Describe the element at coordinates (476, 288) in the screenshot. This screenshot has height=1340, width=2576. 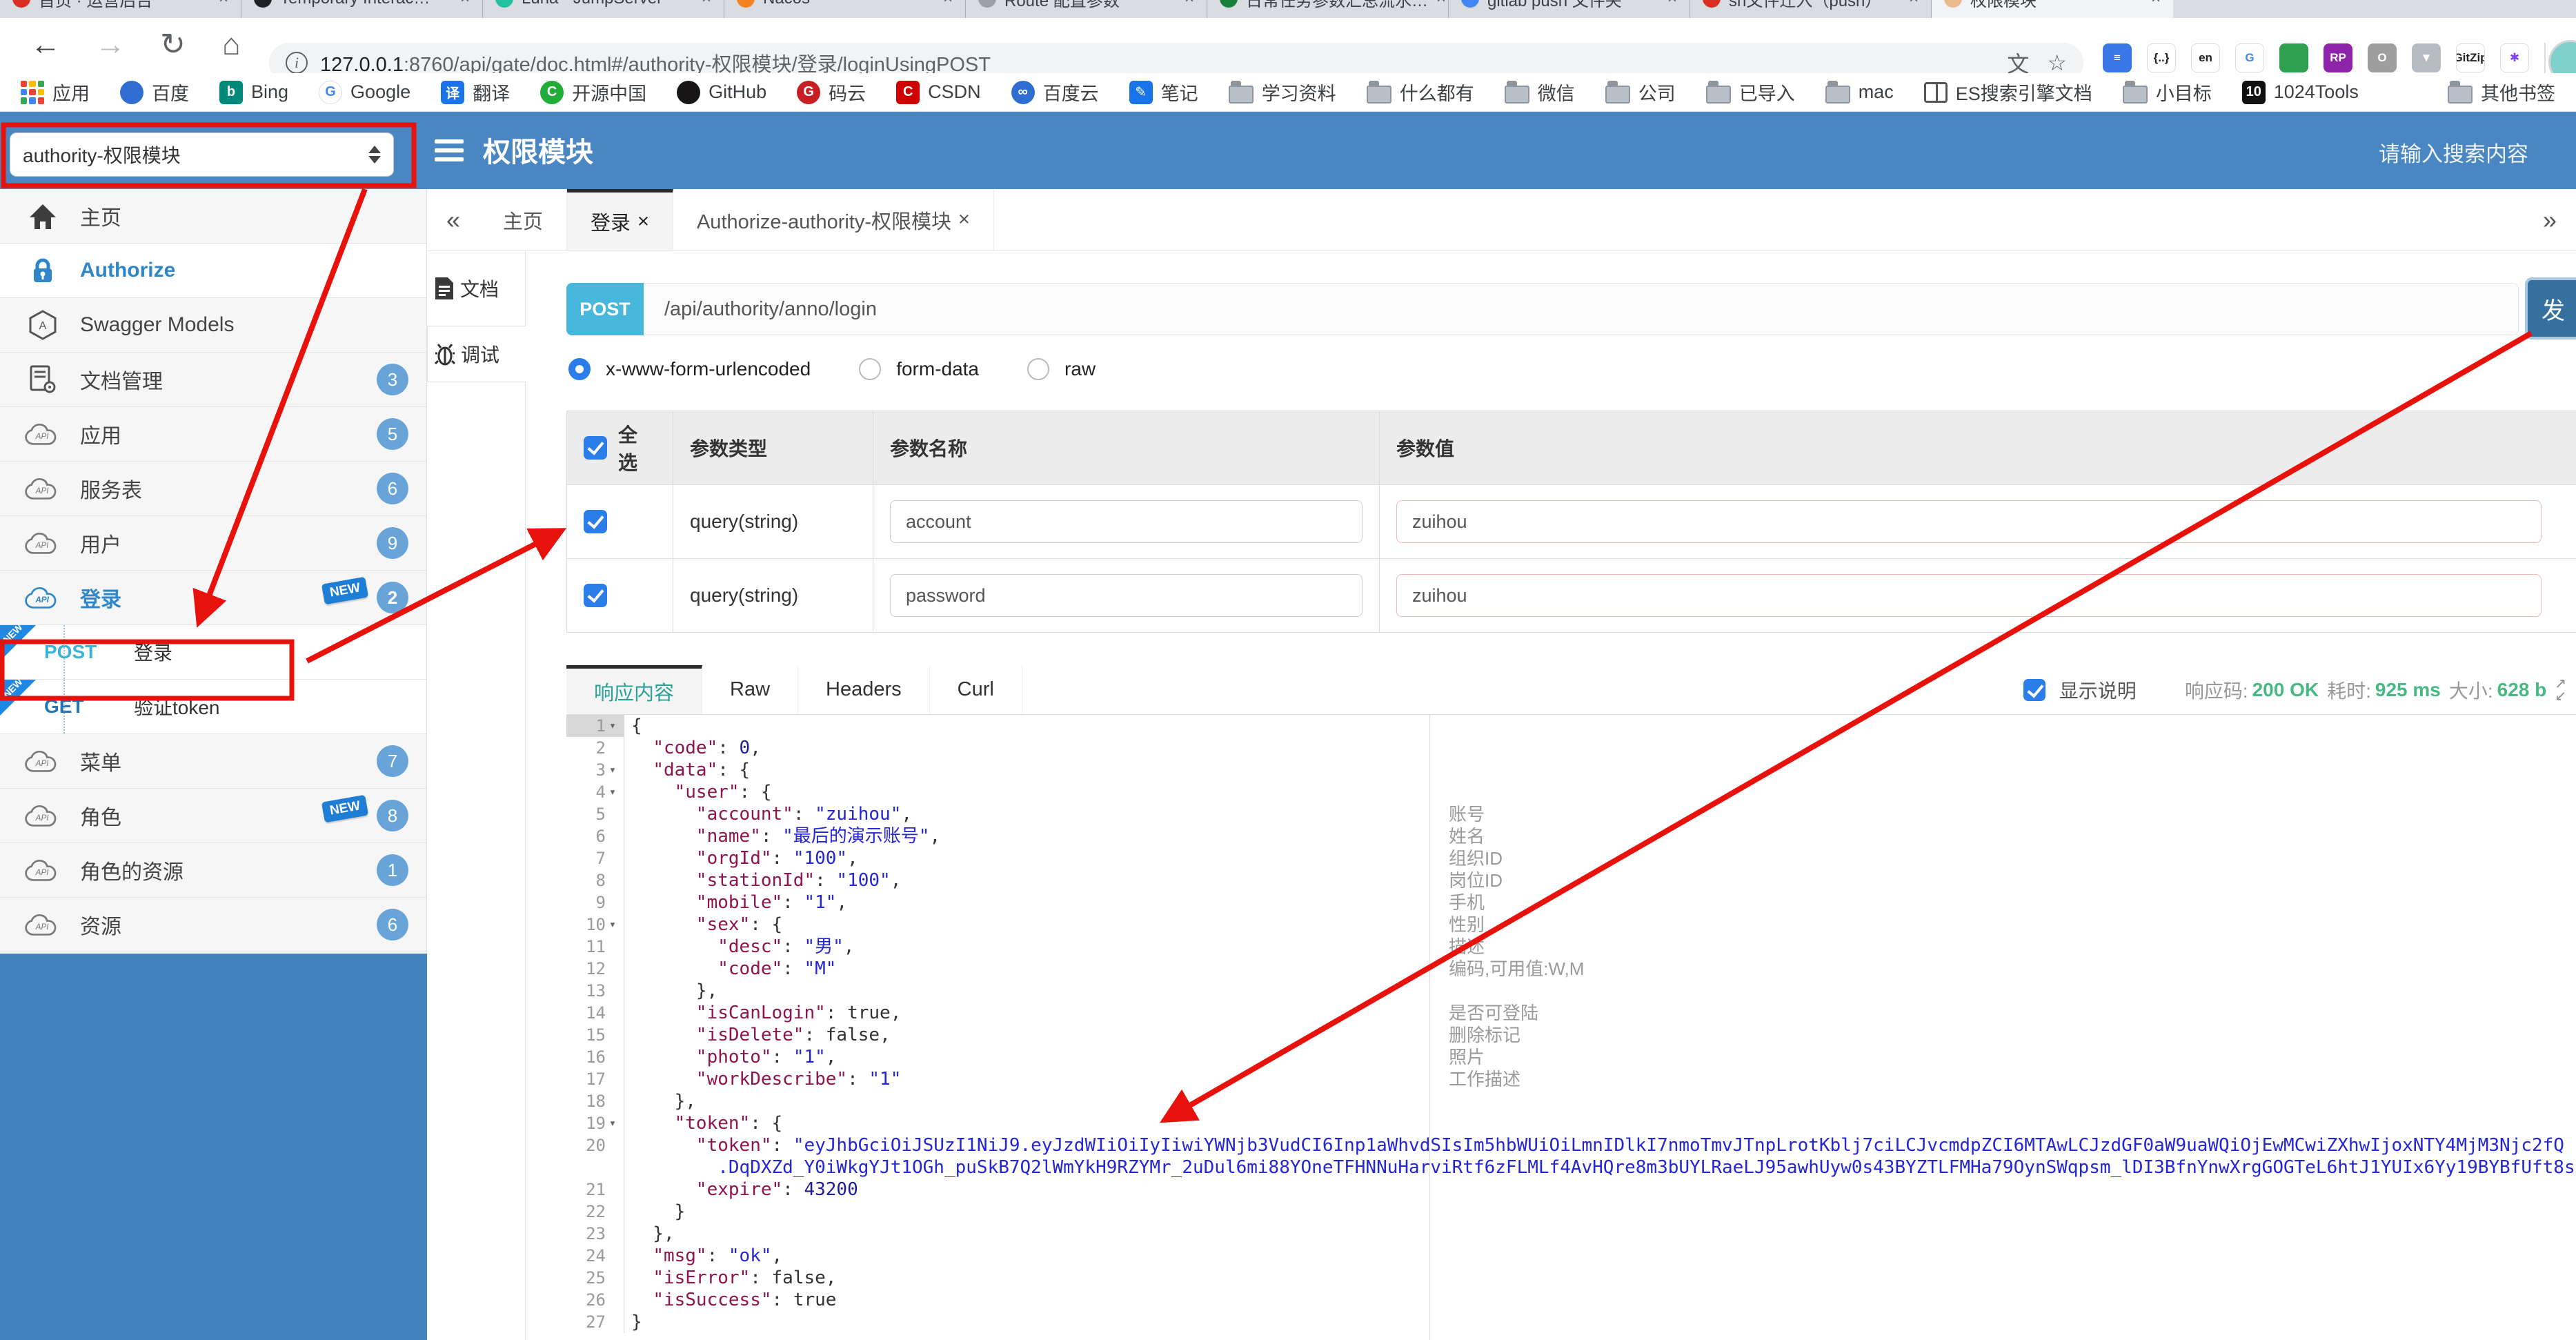
I see `tab-doc: 文档` at that location.